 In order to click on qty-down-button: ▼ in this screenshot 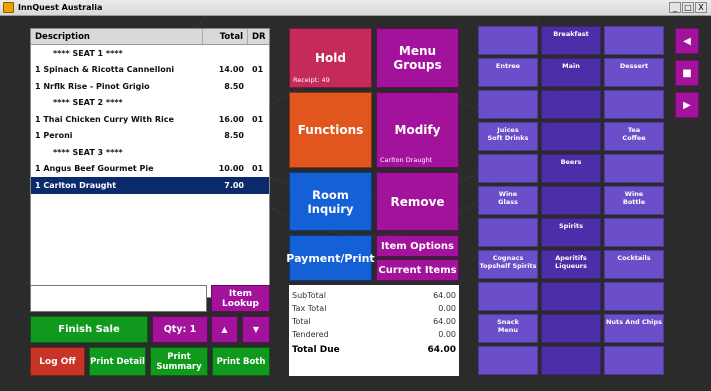, I will do `click(256, 329)`.